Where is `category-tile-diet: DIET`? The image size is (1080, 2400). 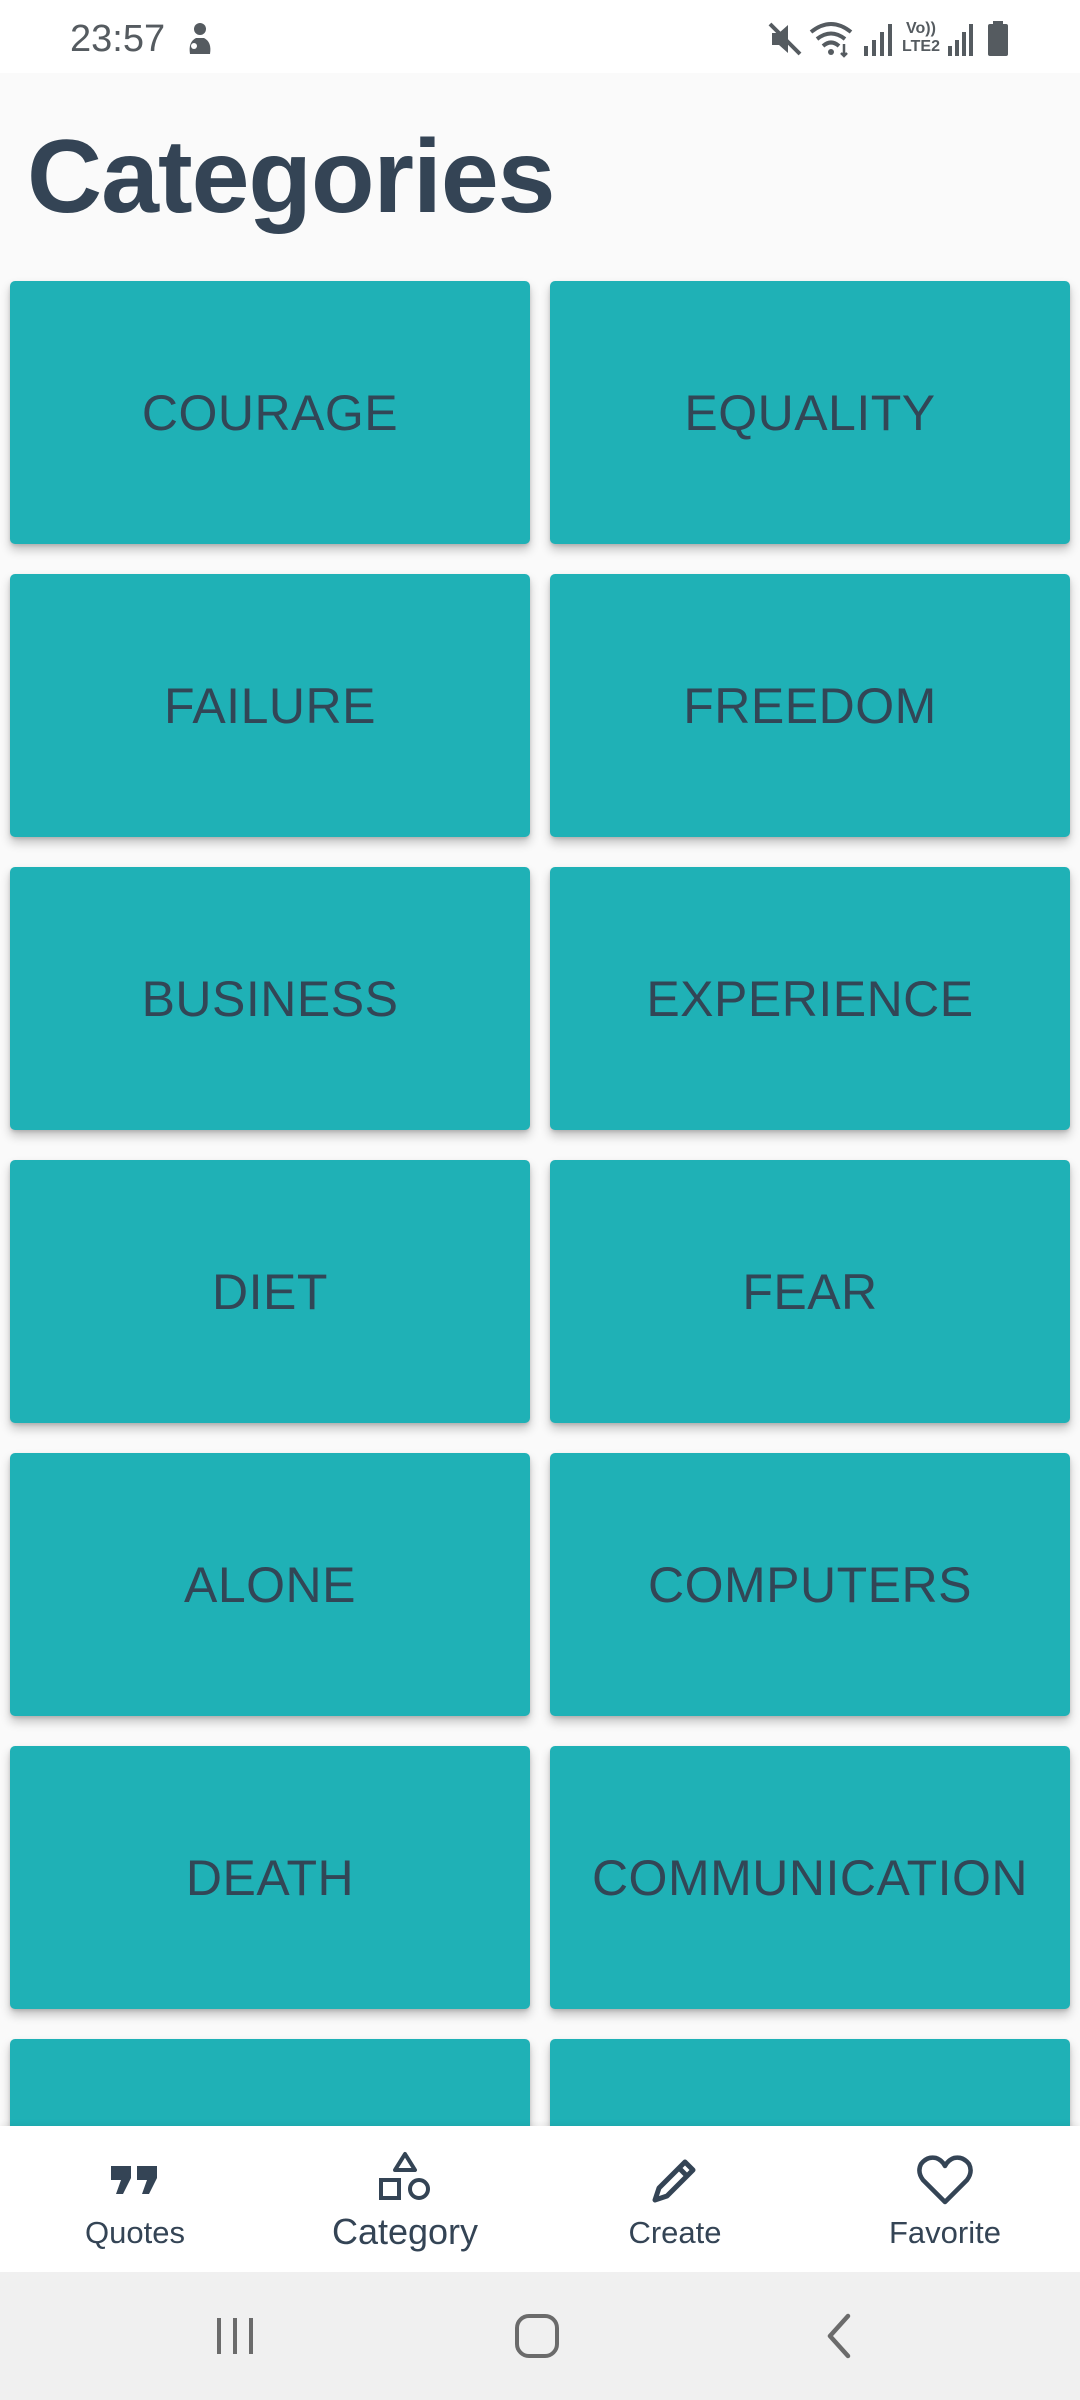 category-tile-diet: DIET is located at coordinates (270, 1291).